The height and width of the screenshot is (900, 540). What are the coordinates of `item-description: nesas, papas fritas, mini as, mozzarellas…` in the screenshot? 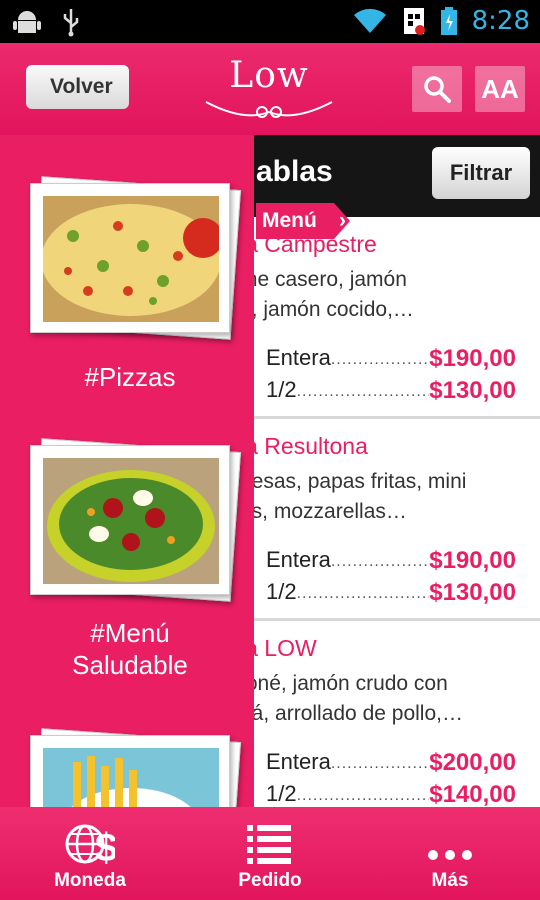 It's located at (353, 496).